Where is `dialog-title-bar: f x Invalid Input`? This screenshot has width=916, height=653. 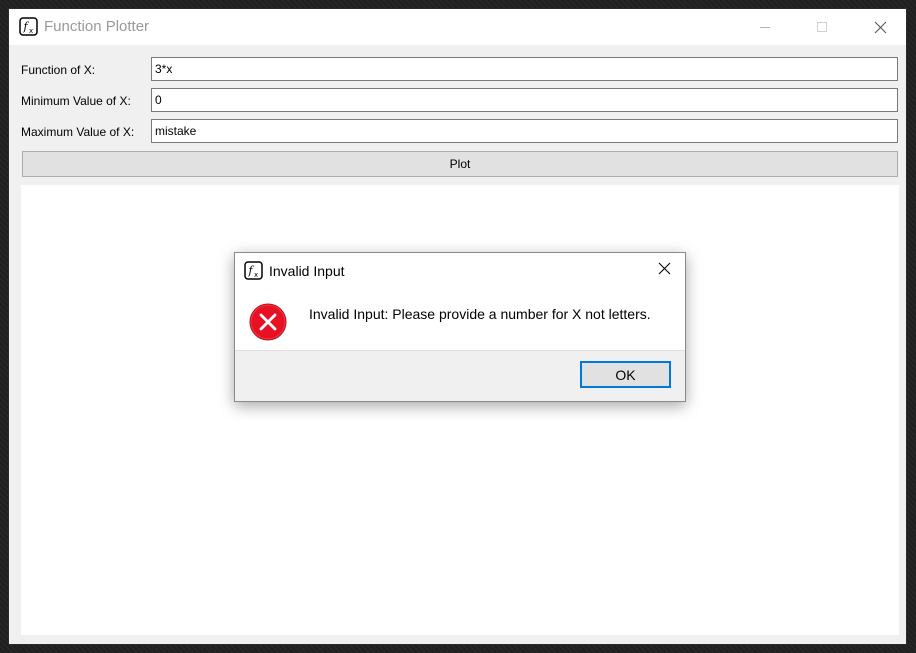 dialog-title-bar: f x Invalid Input is located at coordinates (460, 271).